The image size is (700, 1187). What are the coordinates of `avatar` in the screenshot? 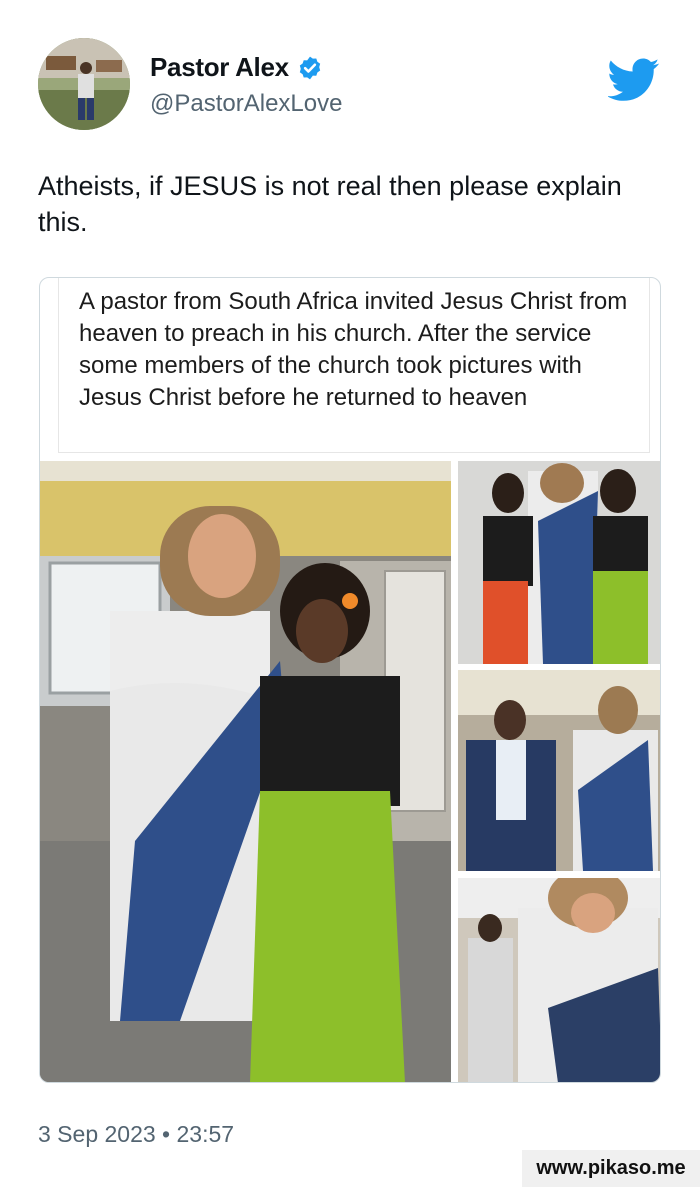 It's located at (84, 84).